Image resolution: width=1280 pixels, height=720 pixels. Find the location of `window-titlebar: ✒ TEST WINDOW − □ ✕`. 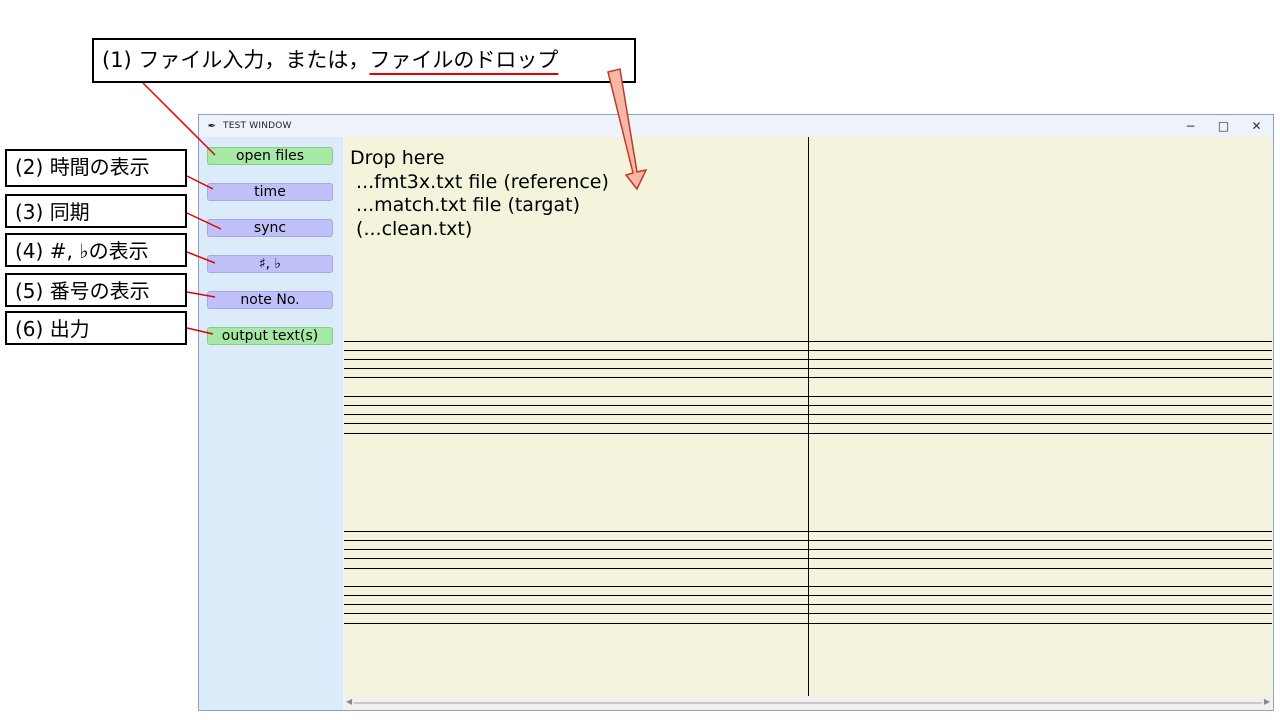

window-titlebar: ✒ TEST WINDOW − □ ✕ is located at coordinates (736, 126).